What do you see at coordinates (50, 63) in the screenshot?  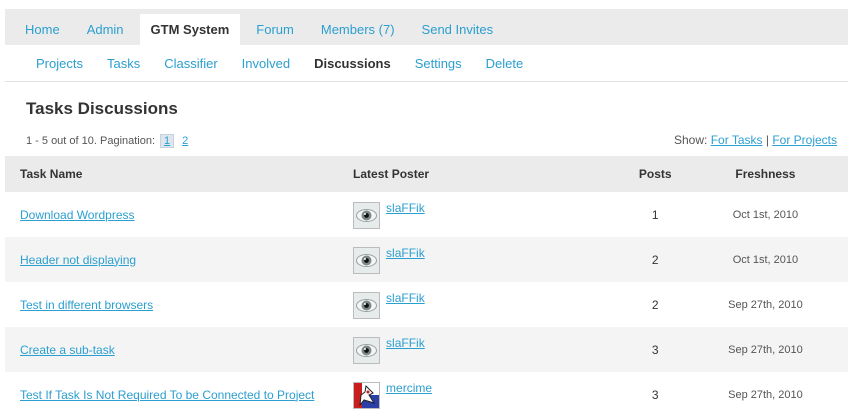 I see `subtab-projects: Projects` at bounding box center [50, 63].